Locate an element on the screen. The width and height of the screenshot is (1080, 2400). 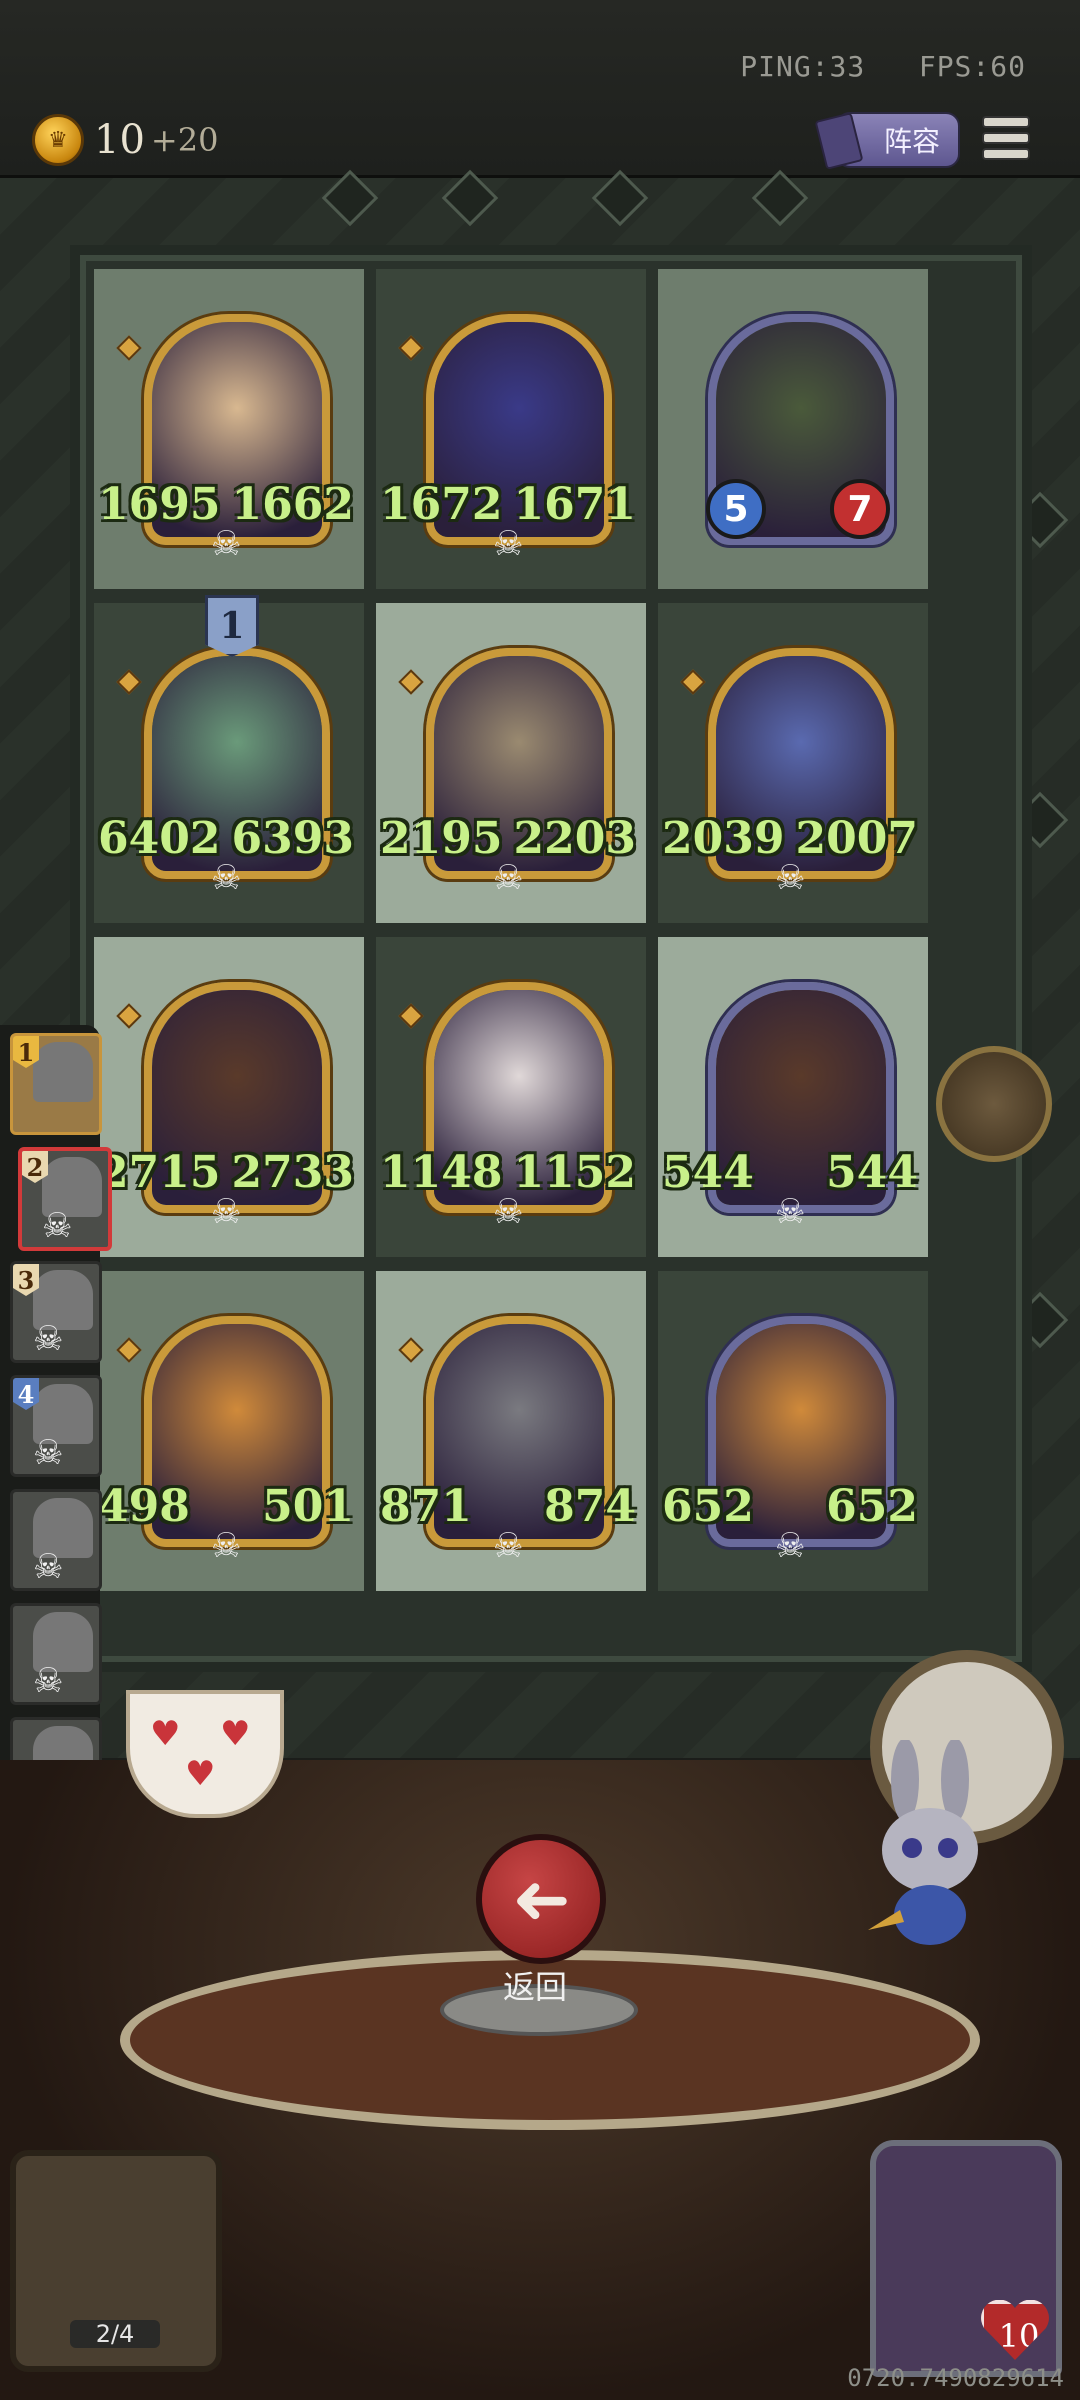
board-cell: 1672 1671 ☠ is located at coordinates (511, 429).